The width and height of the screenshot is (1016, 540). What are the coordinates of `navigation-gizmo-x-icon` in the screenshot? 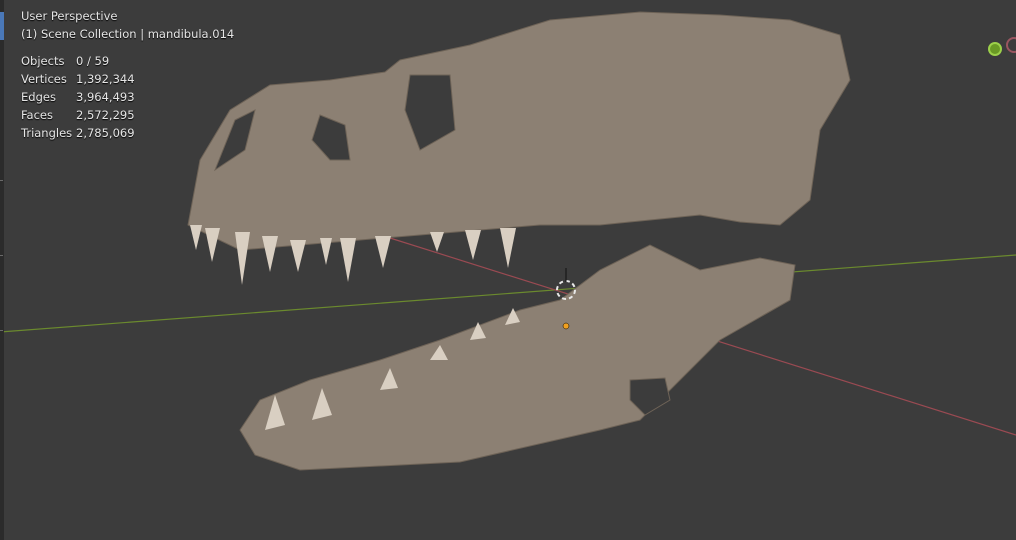 It's located at (1011, 45).